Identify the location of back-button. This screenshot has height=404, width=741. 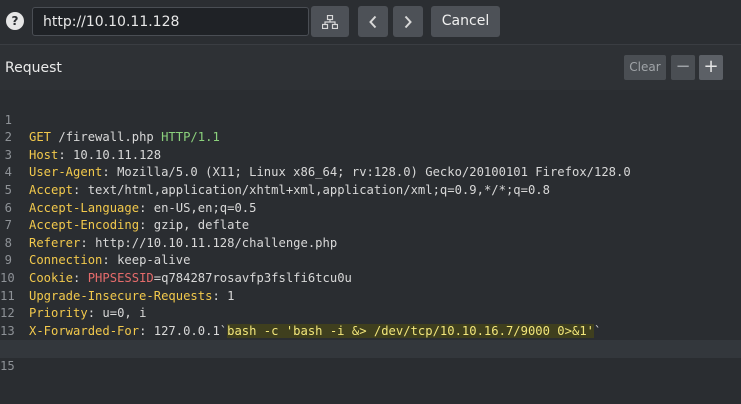
(373, 21).